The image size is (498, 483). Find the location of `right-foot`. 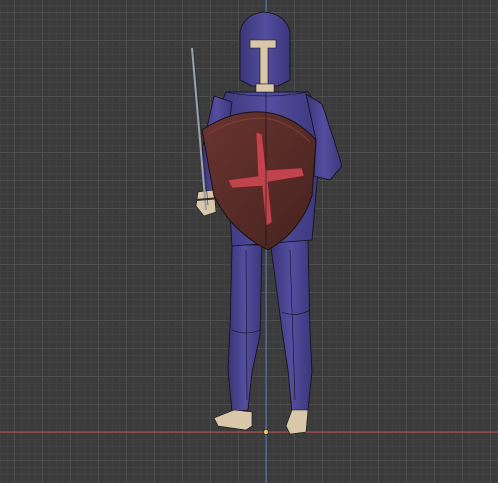

right-foot is located at coordinates (297, 422).